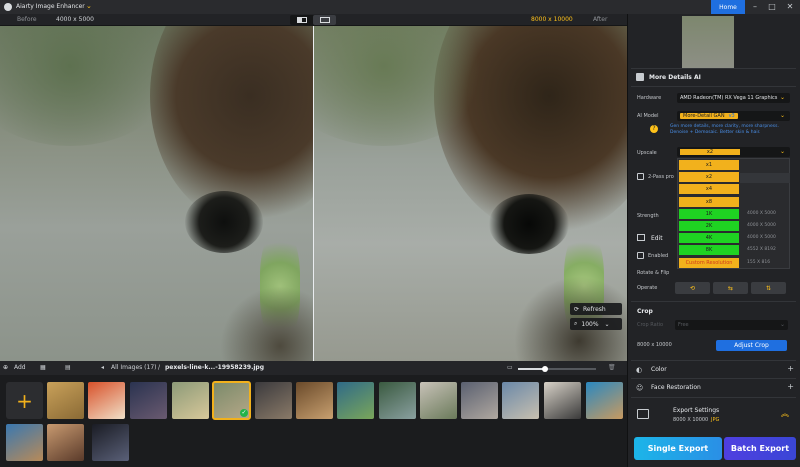  What do you see at coordinates (577, 309) in the screenshot?
I see `refresh-icon: ⟳` at bounding box center [577, 309].